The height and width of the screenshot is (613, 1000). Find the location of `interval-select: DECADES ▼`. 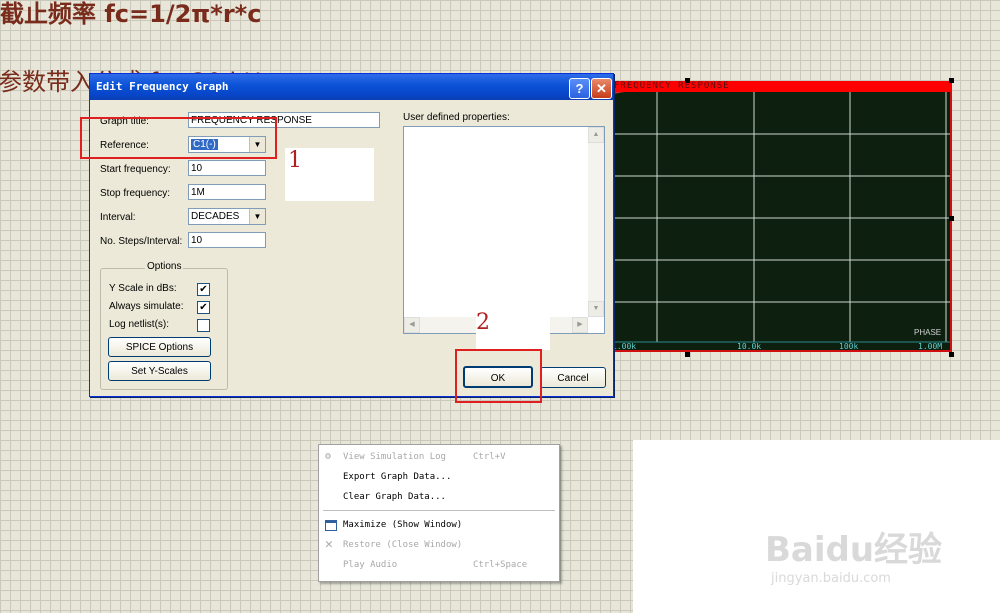

interval-select: DECADES ▼ is located at coordinates (227, 216).